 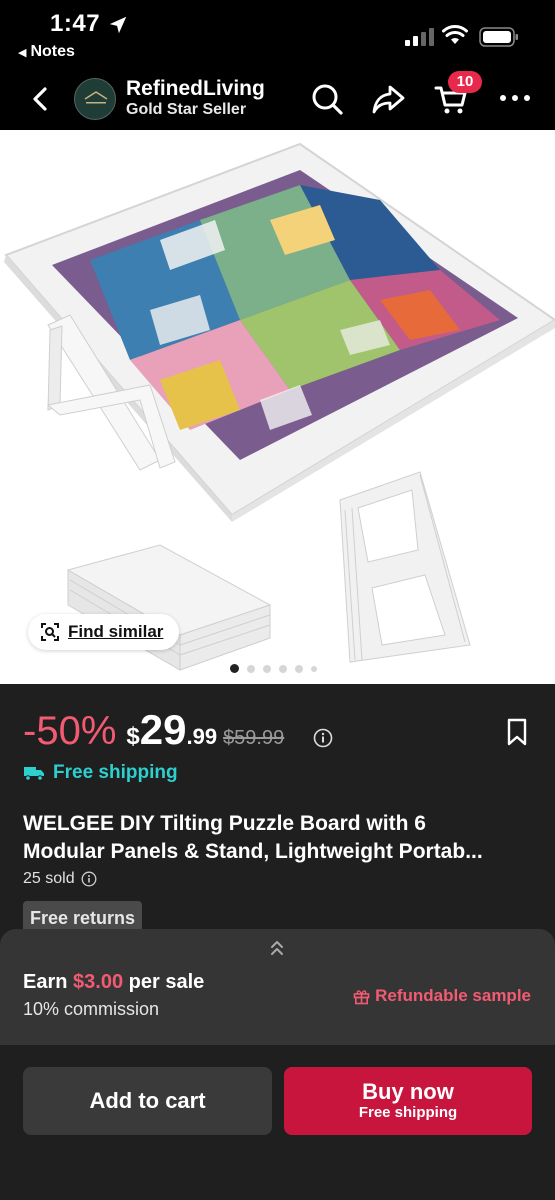 I want to click on buy-now-sublabel: Free shipping, so click(x=408, y=1112).